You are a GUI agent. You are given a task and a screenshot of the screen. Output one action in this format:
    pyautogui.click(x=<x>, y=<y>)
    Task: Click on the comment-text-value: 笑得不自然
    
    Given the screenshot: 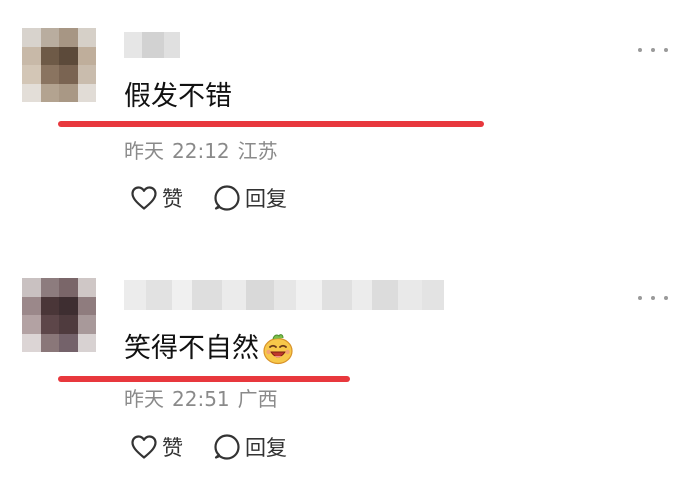 What is the action you would take?
    pyautogui.click(x=191, y=348)
    